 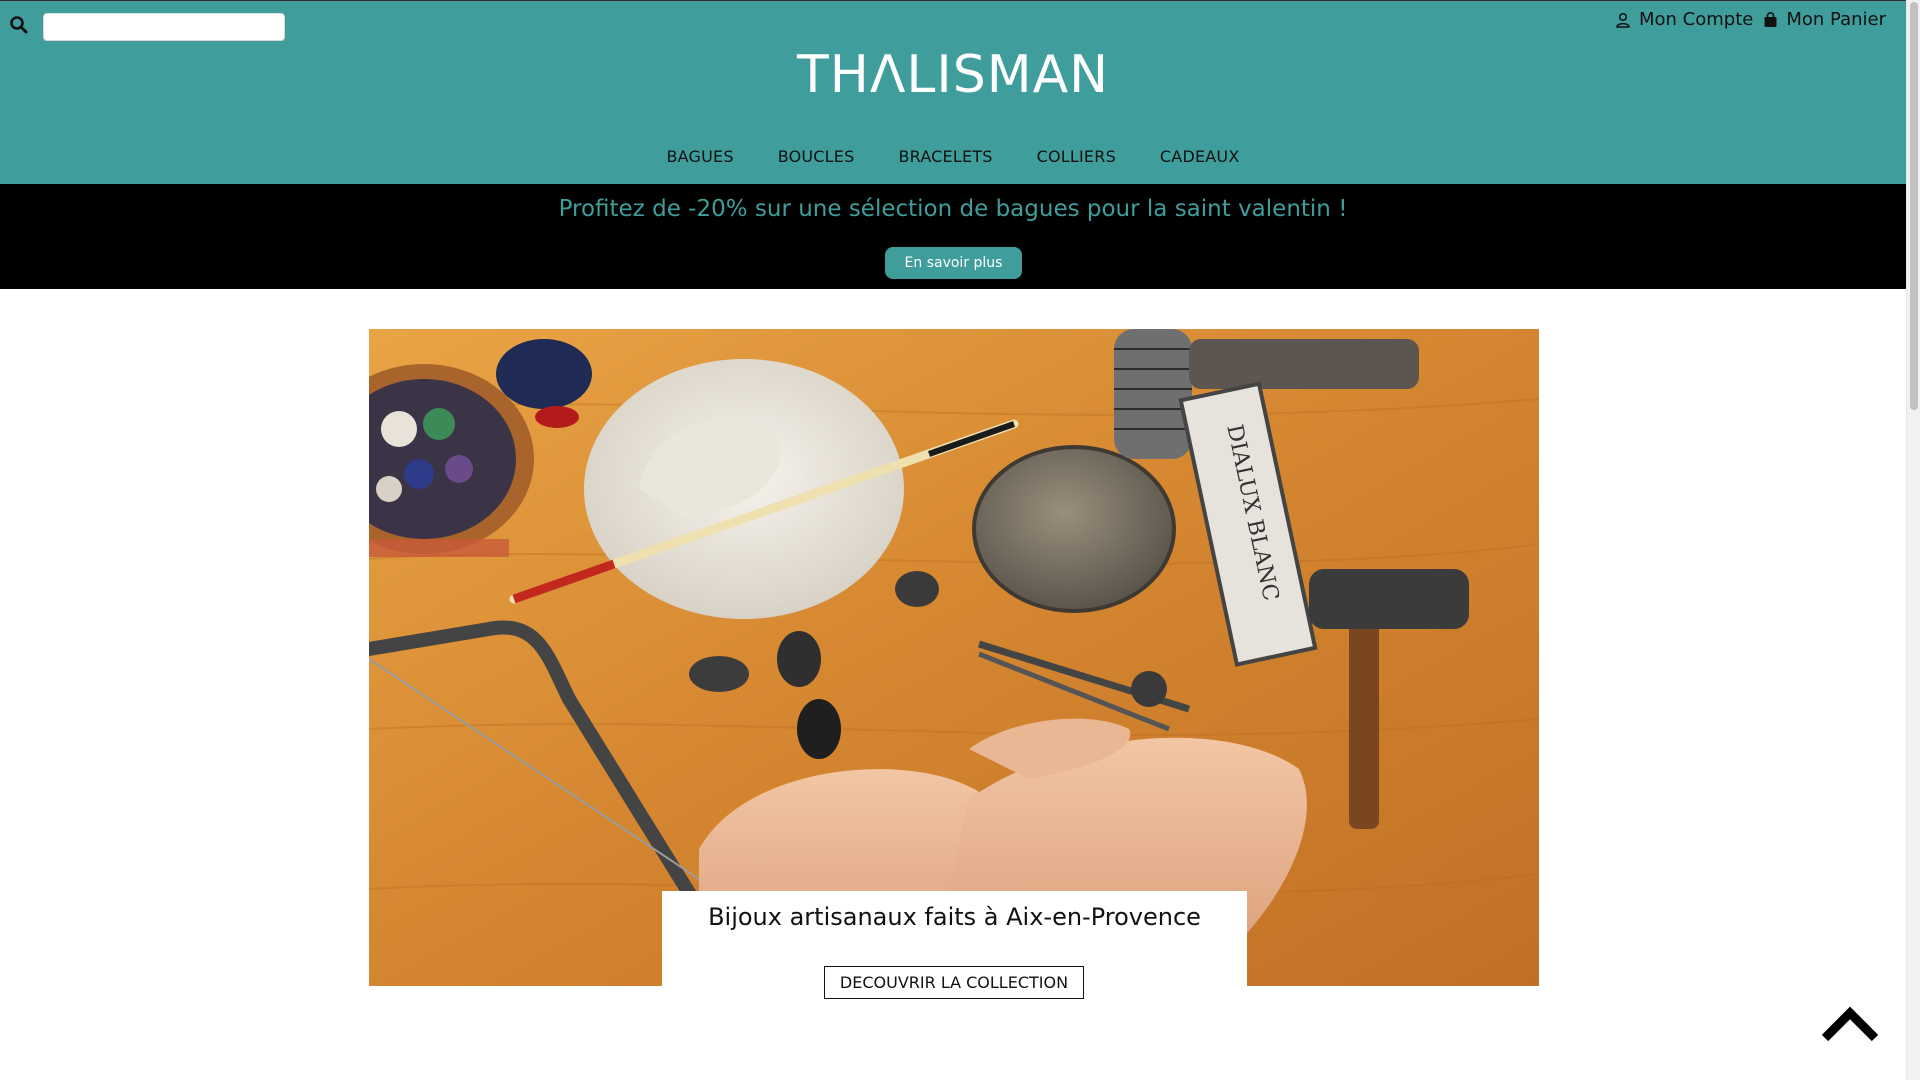 What do you see at coordinates (953, 263) in the screenshot?
I see `learn-more-button: En savoir plus` at bounding box center [953, 263].